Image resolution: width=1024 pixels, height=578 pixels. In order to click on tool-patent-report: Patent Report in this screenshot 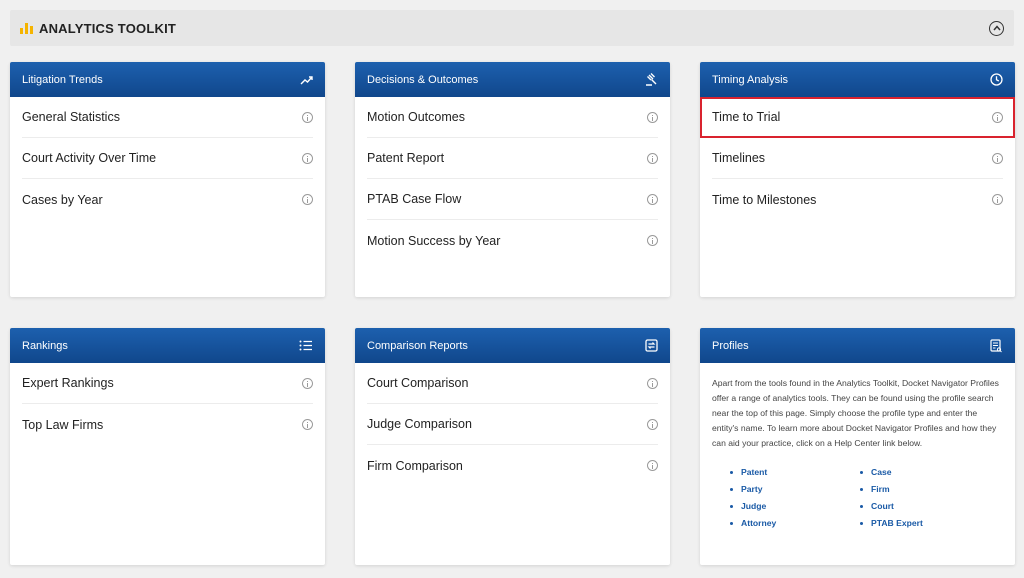, I will do `click(512, 158)`.